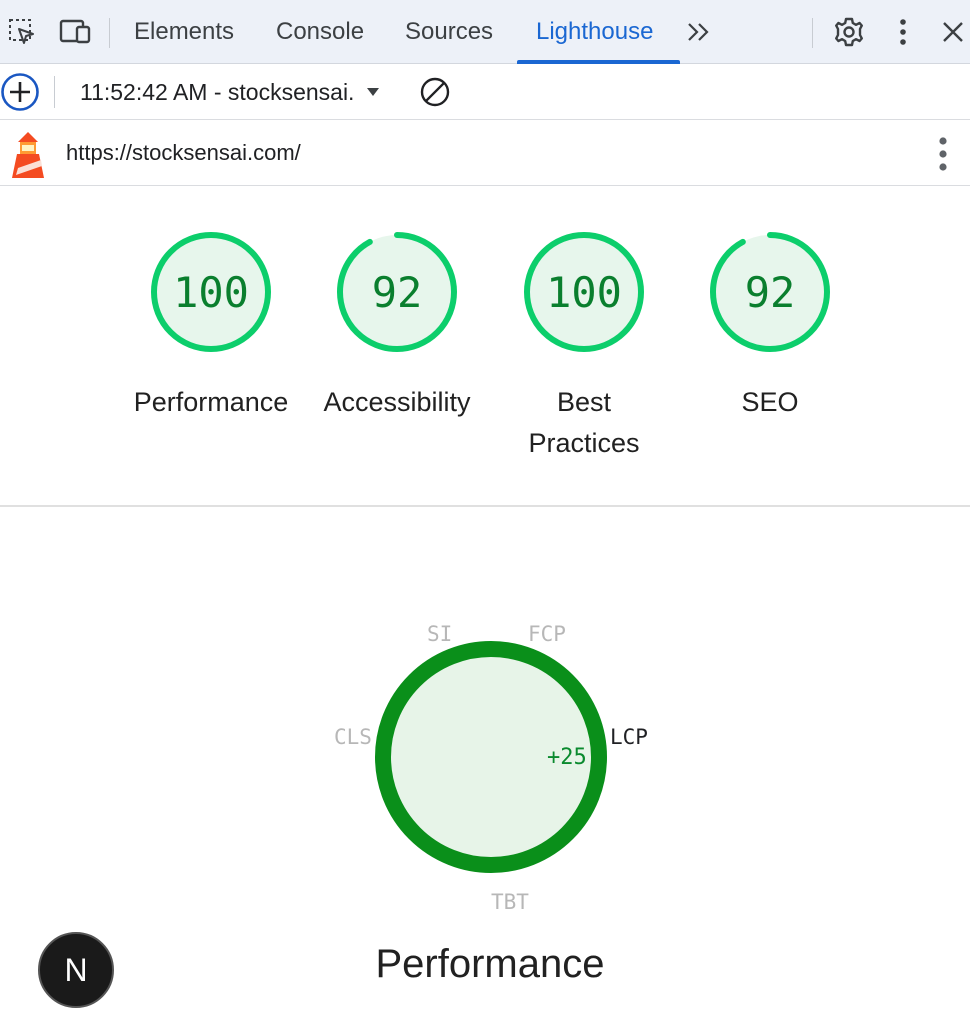  What do you see at coordinates (28, 153) in the screenshot?
I see `lighthouse-logo-icon` at bounding box center [28, 153].